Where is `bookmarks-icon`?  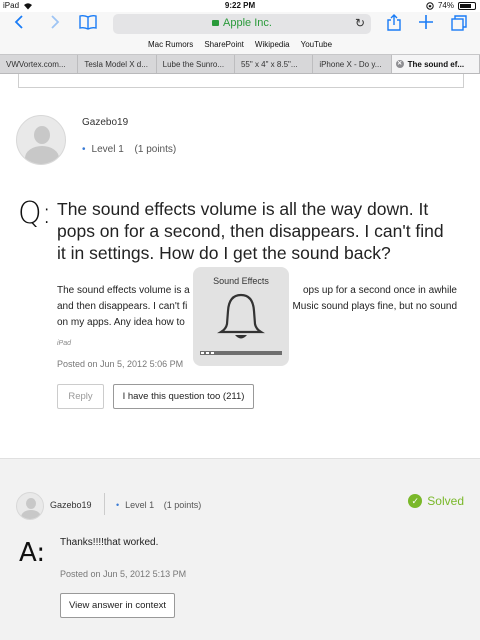
bookmarks-icon is located at coordinates (88, 24).